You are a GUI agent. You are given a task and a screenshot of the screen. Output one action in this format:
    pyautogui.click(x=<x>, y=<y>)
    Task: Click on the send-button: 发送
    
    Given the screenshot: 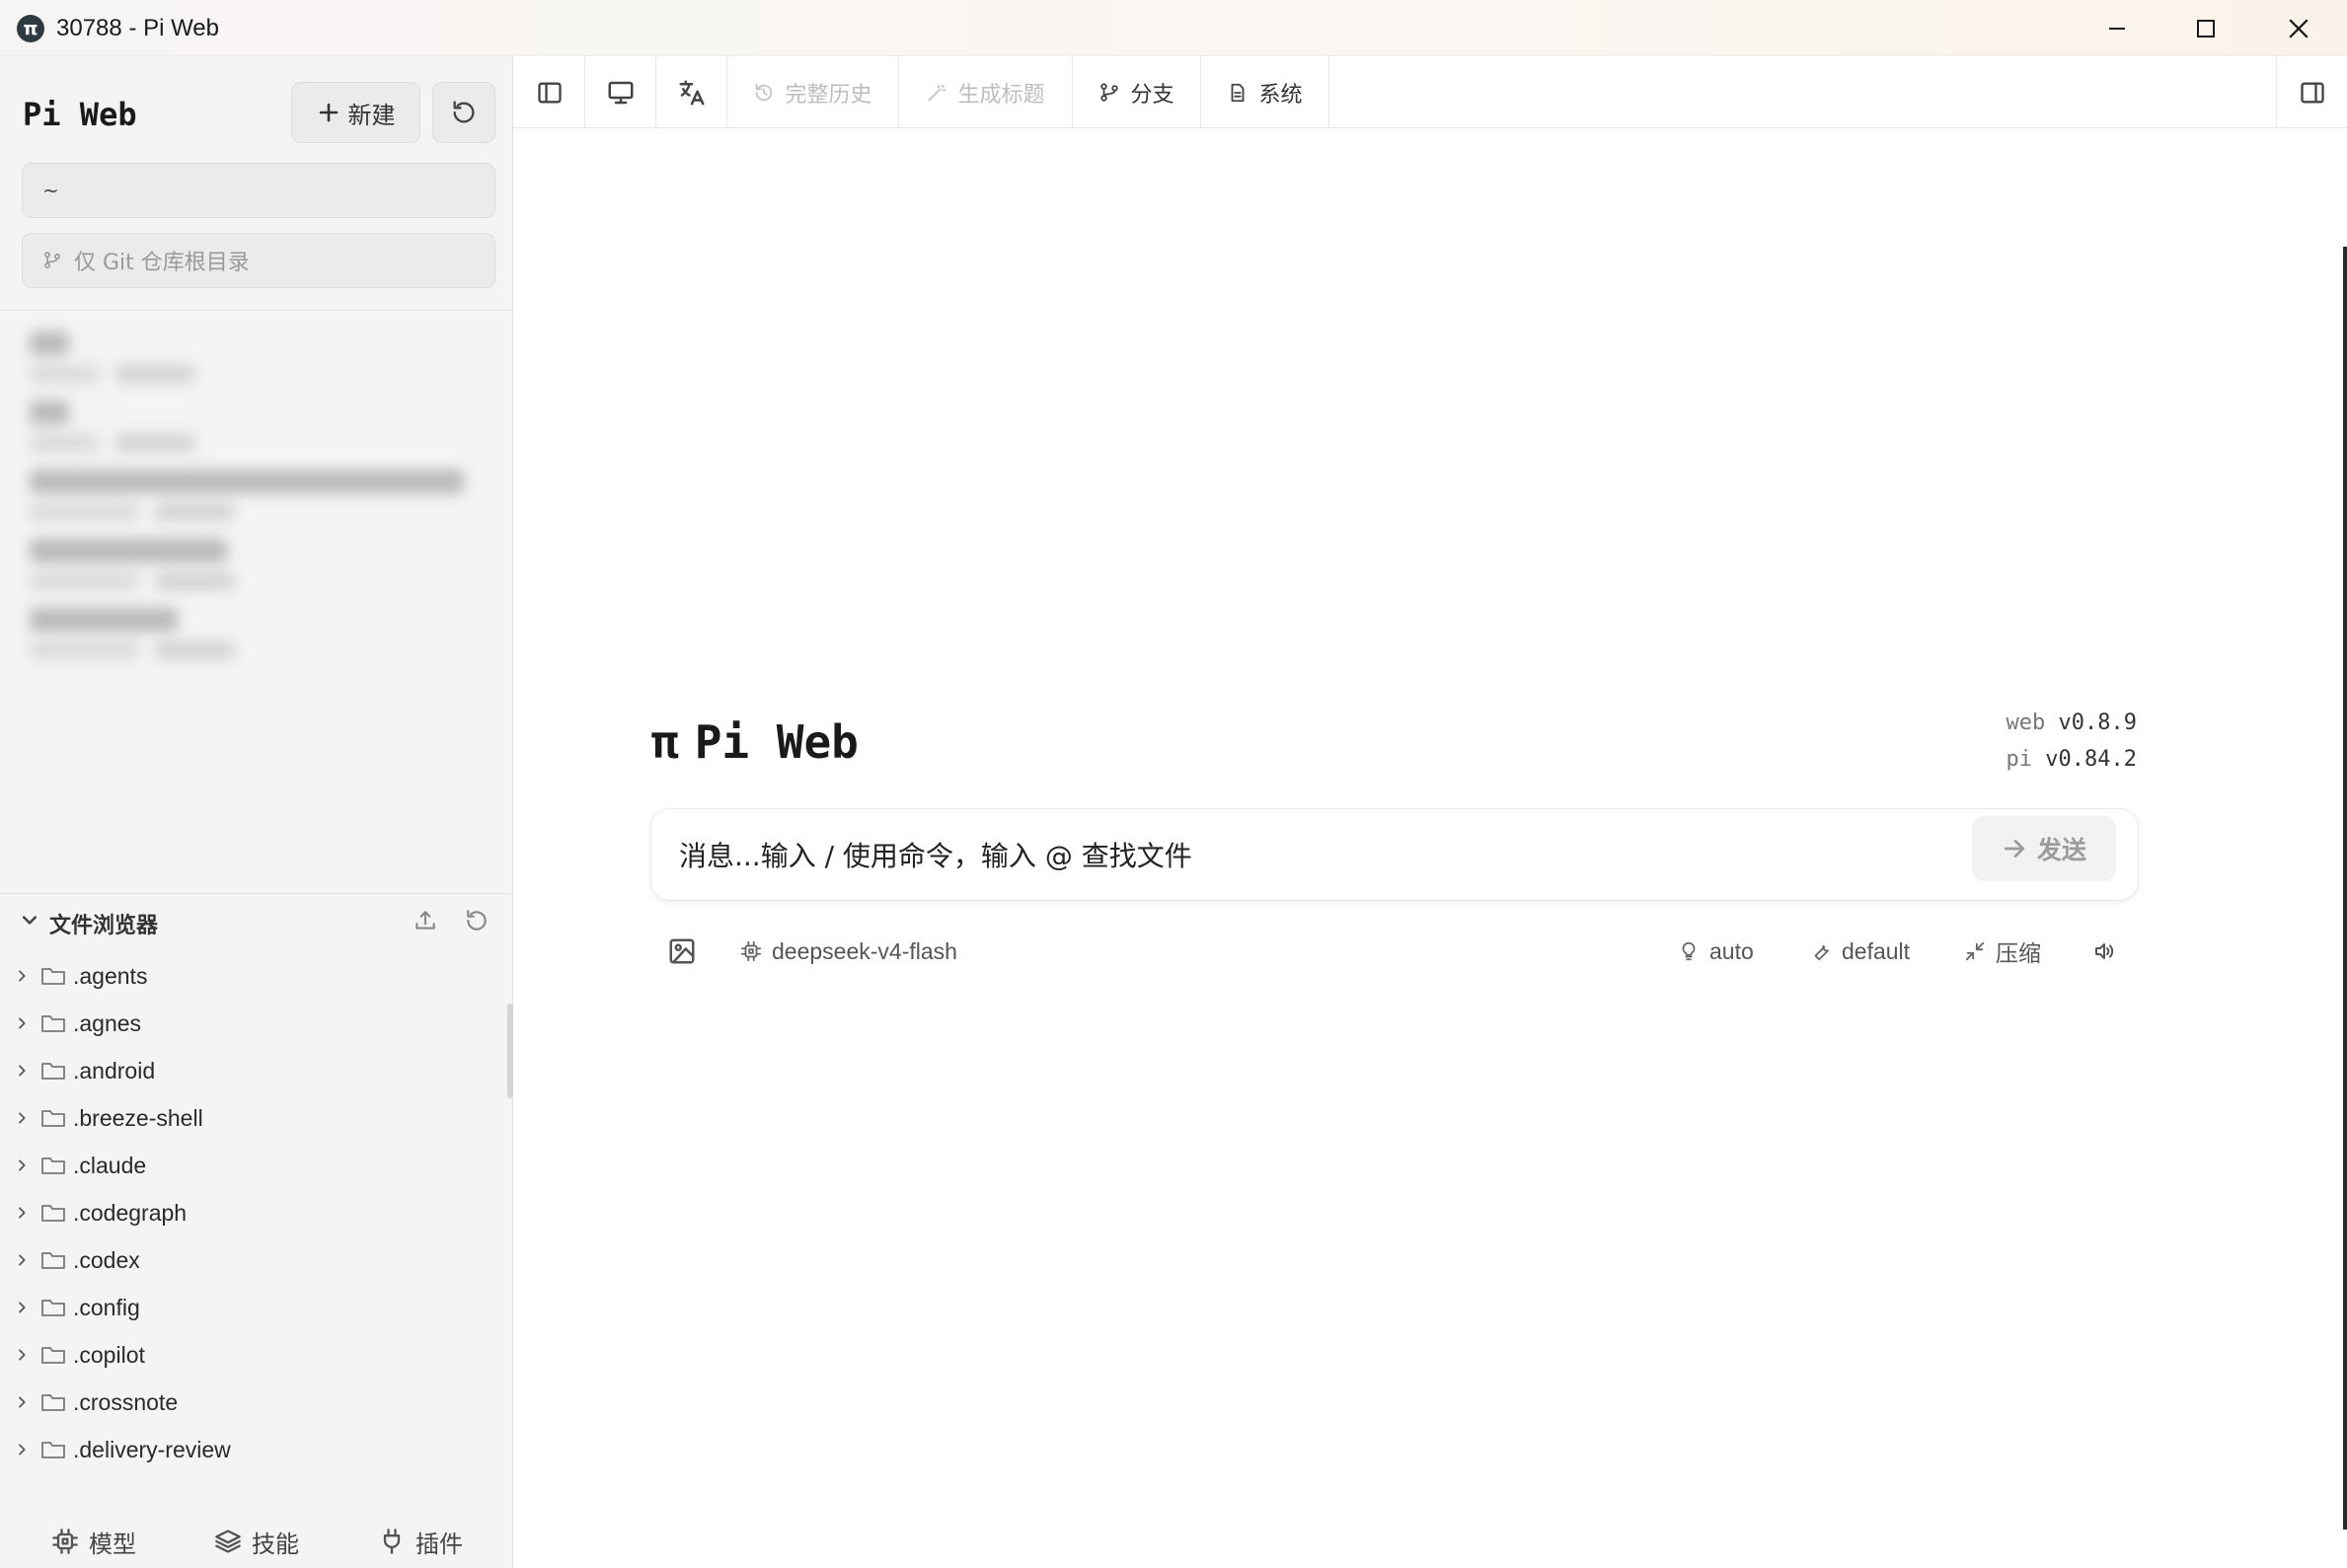 What is the action you would take?
    pyautogui.click(x=2044, y=848)
    